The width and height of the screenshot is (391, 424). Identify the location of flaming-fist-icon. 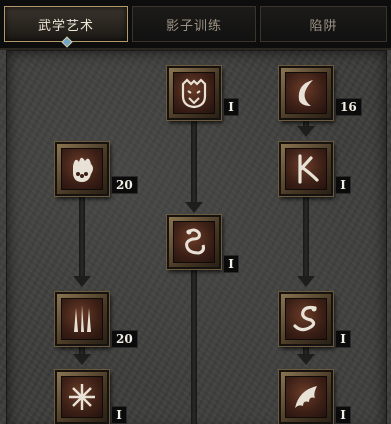
(82, 169).